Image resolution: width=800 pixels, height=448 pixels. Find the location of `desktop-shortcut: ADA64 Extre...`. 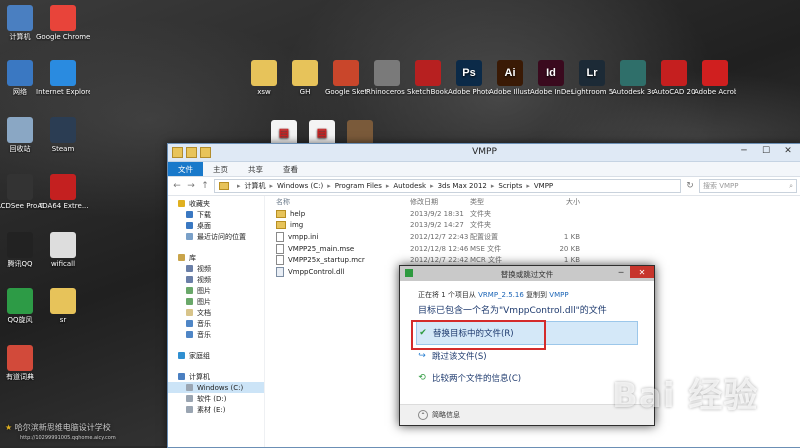

desktop-shortcut: ADA64 Extre... is located at coordinates (63, 192).